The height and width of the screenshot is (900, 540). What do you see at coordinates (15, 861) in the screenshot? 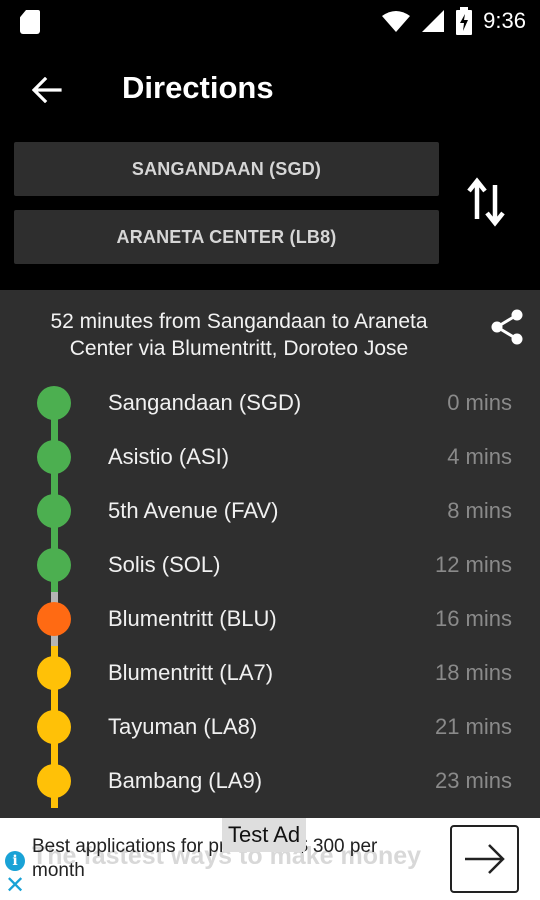
I see `info-icon: i` at bounding box center [15, 861].